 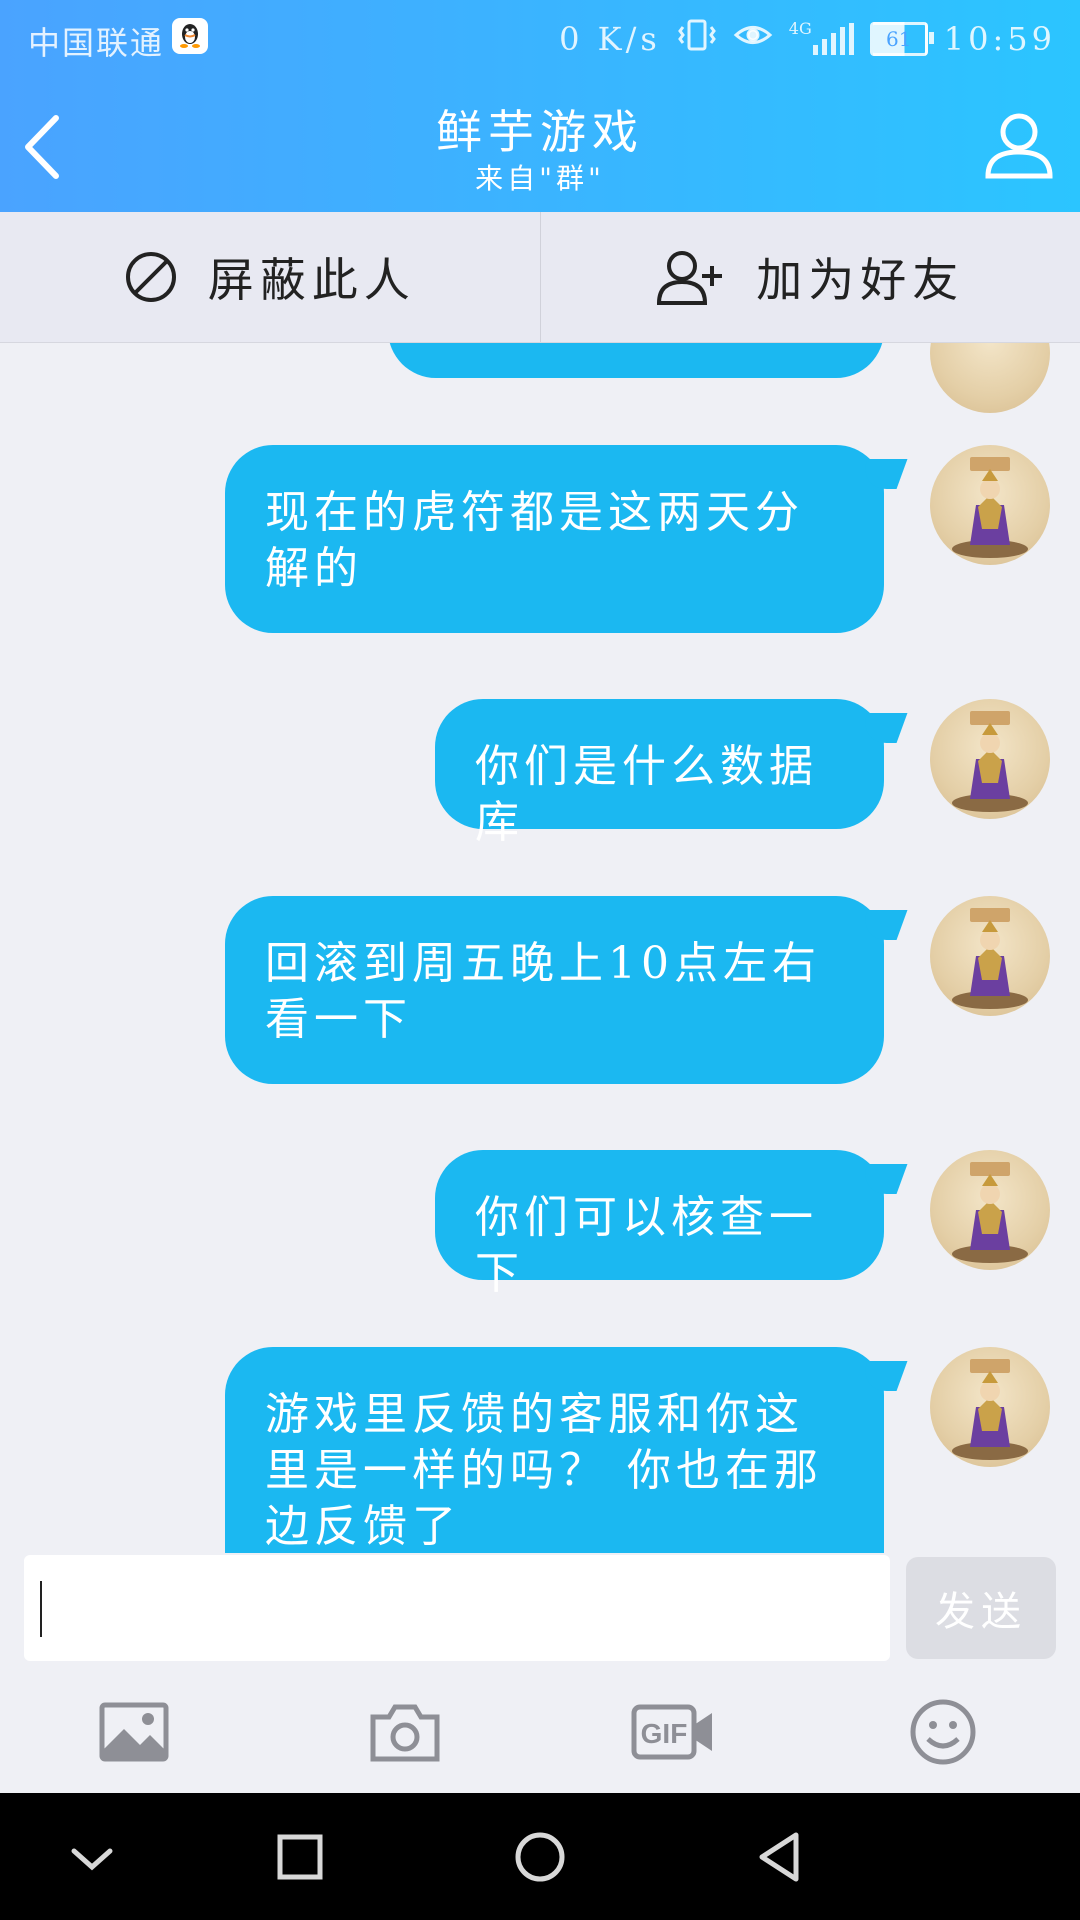 What do you see at coordinates (697, 39) in the screenshot?
I see `vibrate-icon` at bounding box center [697, 39].